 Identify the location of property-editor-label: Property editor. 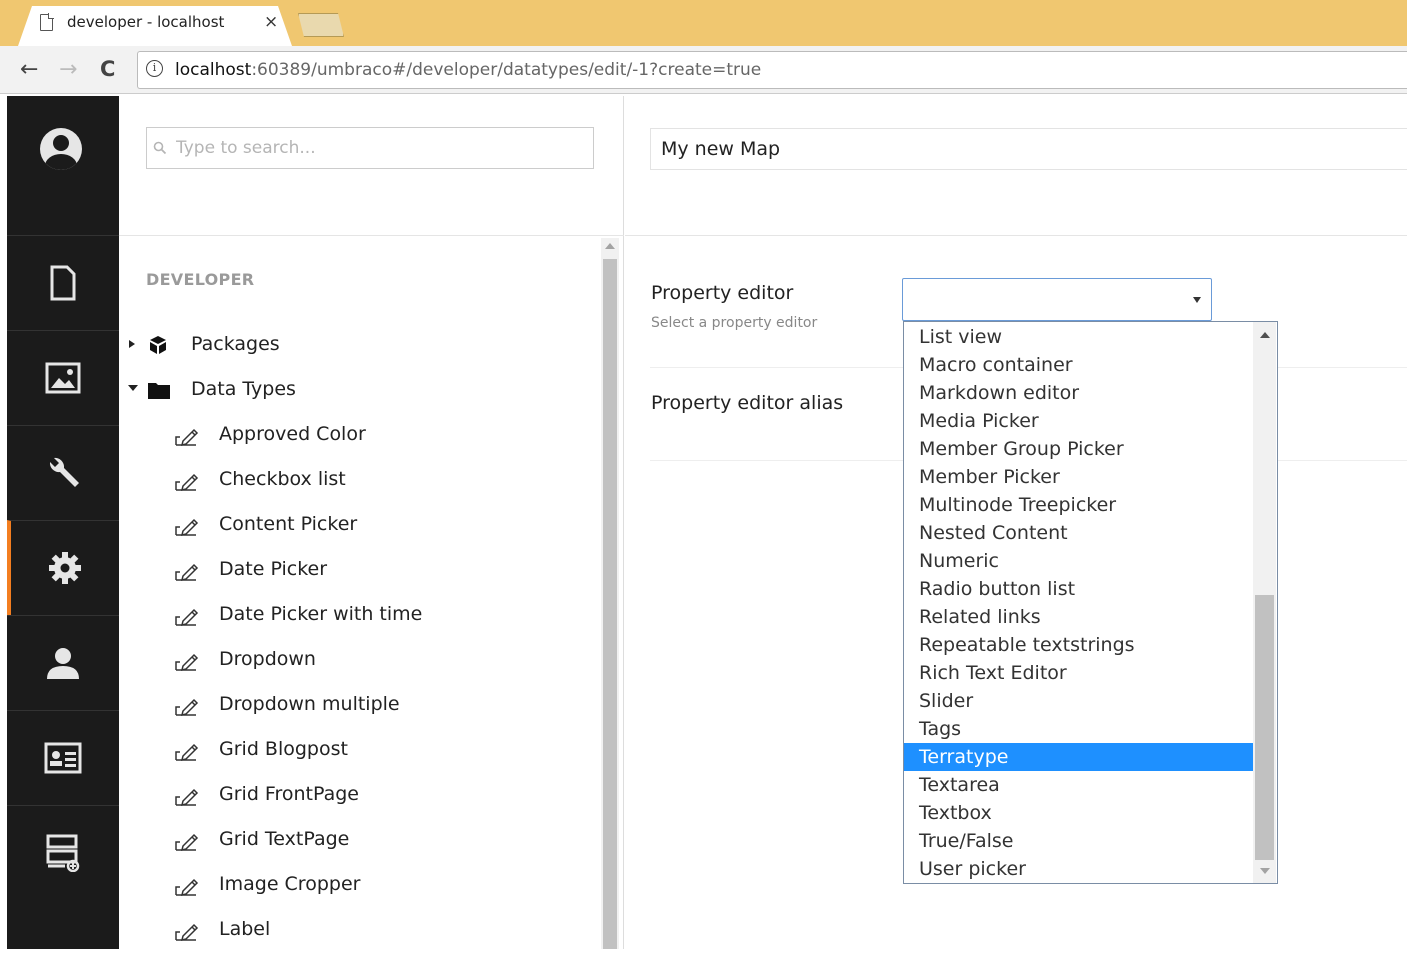
(722, 293).